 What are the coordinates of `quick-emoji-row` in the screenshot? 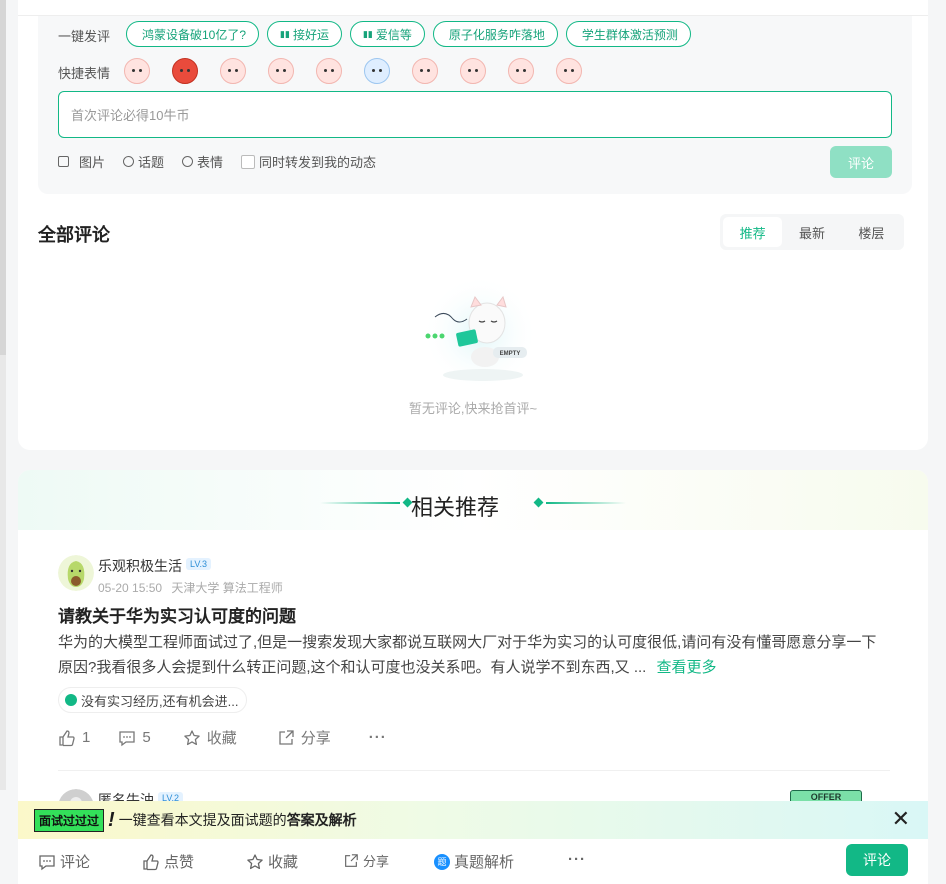 It's located at (353, 71).